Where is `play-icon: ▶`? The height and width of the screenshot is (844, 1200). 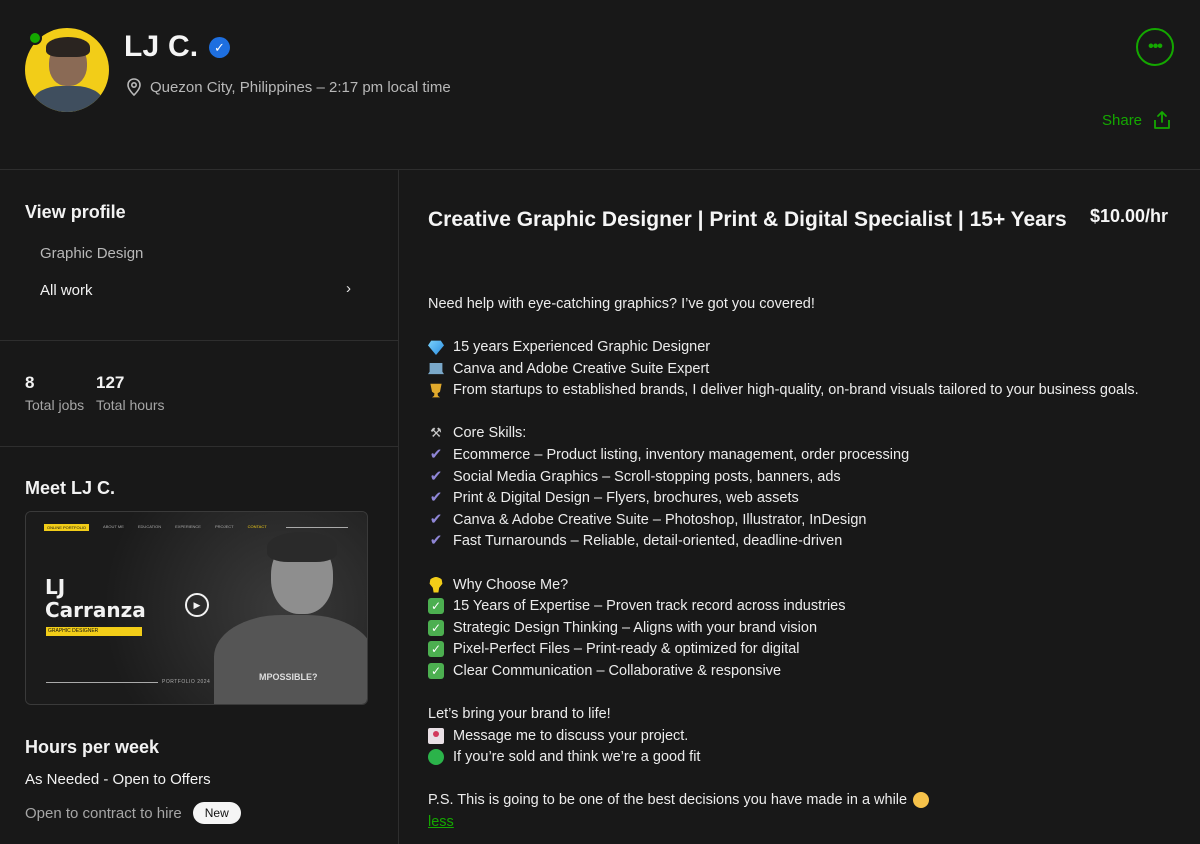
play-icon: ▶ is located at coordinates (197, 605).